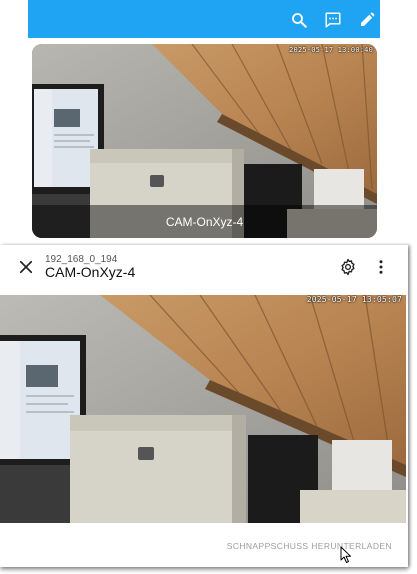  I want to click on dialog-title: CAM-OnXyz-4, so click(90, 272).